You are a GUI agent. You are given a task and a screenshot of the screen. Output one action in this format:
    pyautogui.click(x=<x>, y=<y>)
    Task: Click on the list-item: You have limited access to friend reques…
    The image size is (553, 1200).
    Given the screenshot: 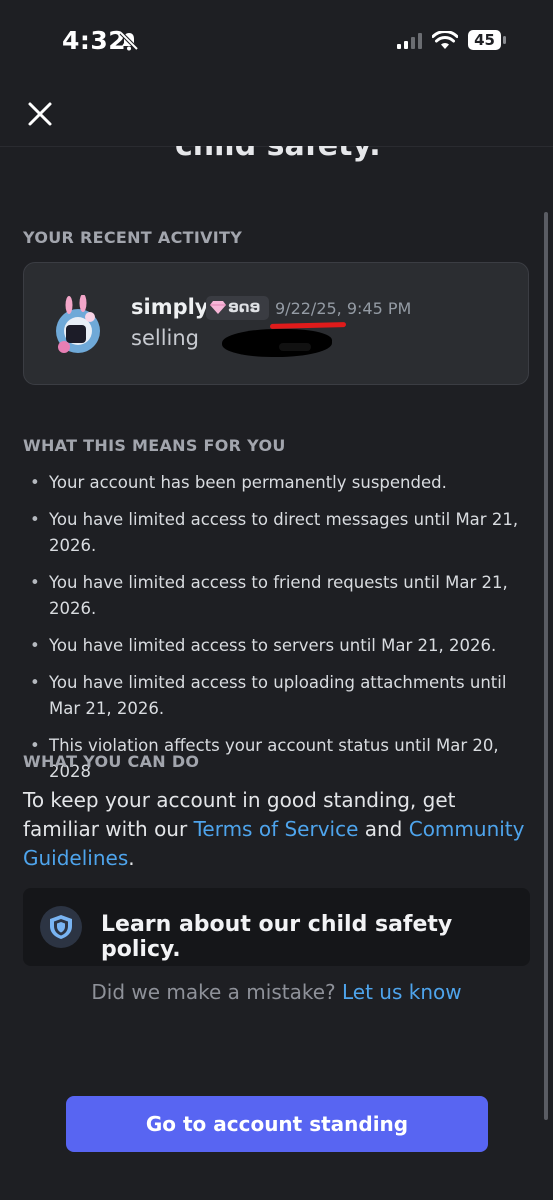 What is the action you would take?
    pyautogui.click(x=280, y=596)
    